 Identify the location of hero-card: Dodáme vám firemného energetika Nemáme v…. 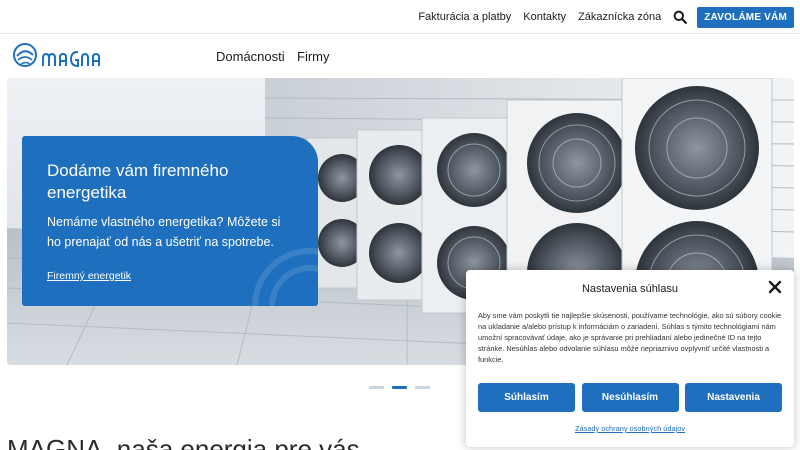
(170, 221).